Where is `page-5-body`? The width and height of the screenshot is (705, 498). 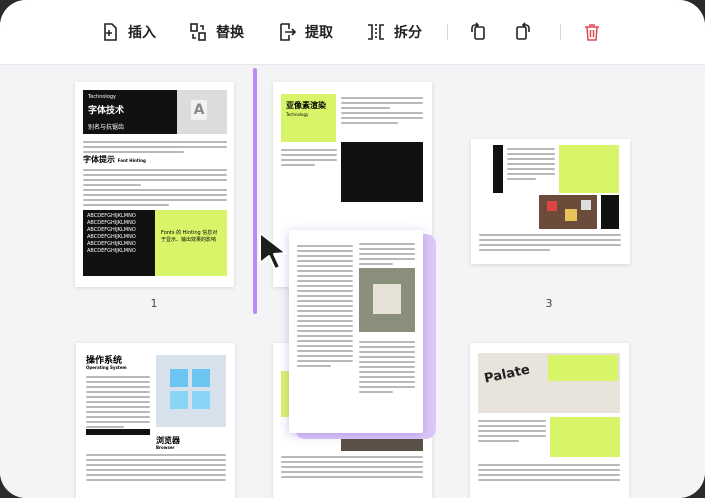 page-5-body is located at coordinates (352, 467).